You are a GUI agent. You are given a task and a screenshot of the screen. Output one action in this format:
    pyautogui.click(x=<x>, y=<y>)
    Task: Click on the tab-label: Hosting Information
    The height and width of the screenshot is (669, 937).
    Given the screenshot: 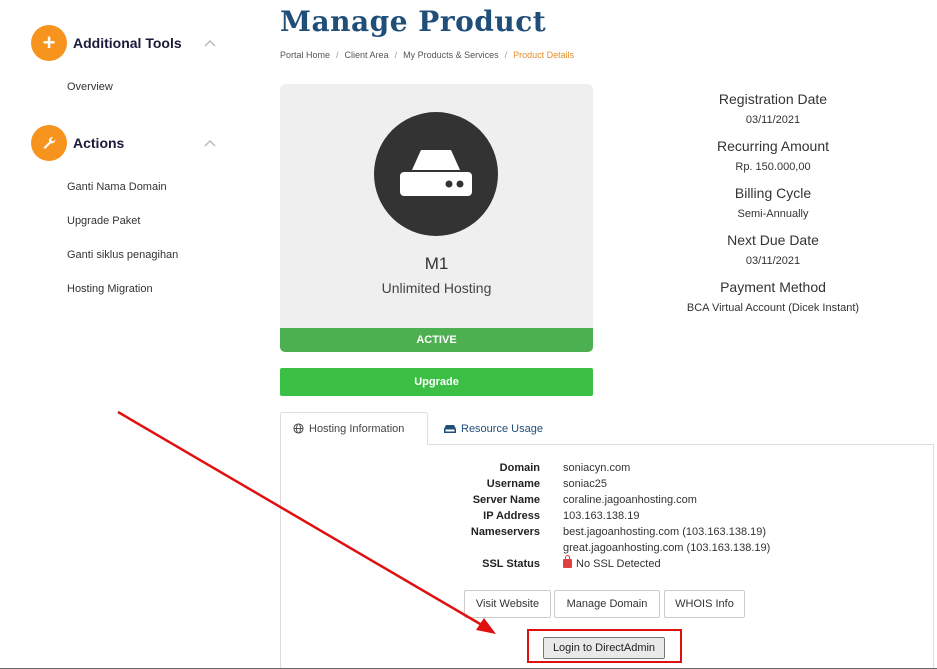 What is the action you would take?
    pyautogui.click(x=357, y=428)
    